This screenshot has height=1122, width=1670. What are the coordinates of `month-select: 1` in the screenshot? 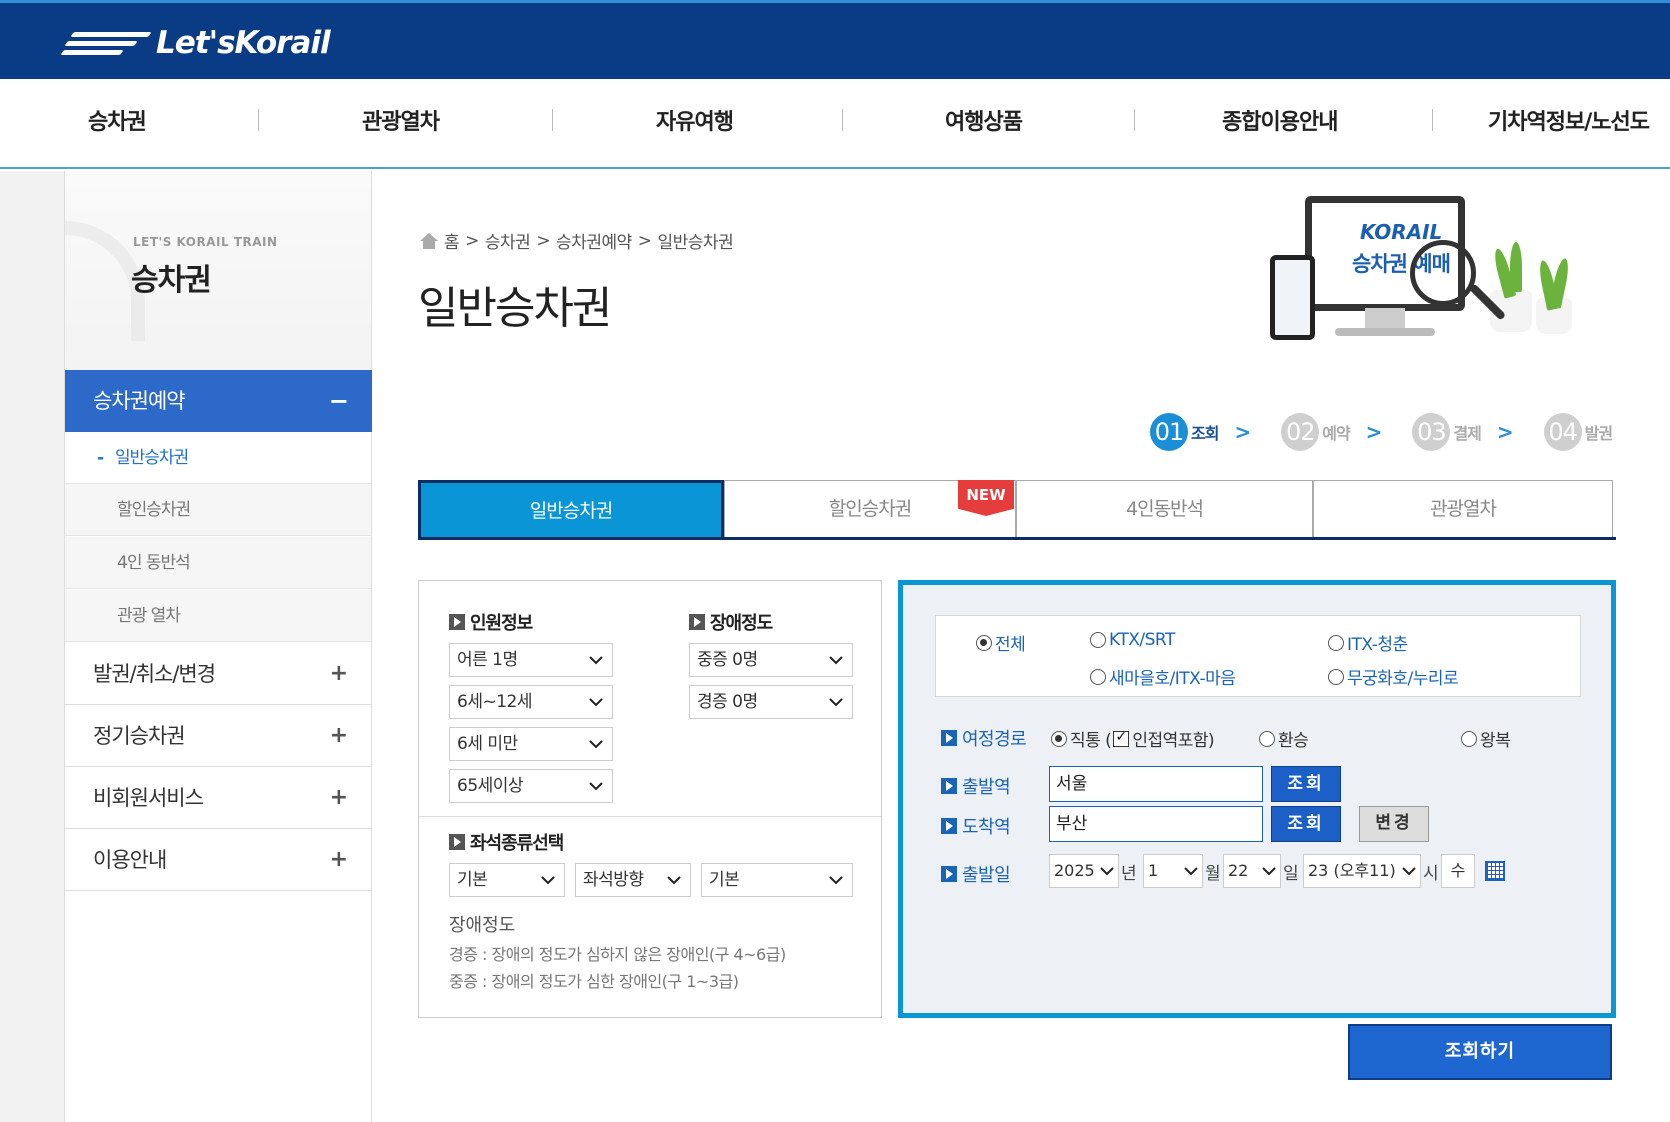 It's located at (1173, 871).